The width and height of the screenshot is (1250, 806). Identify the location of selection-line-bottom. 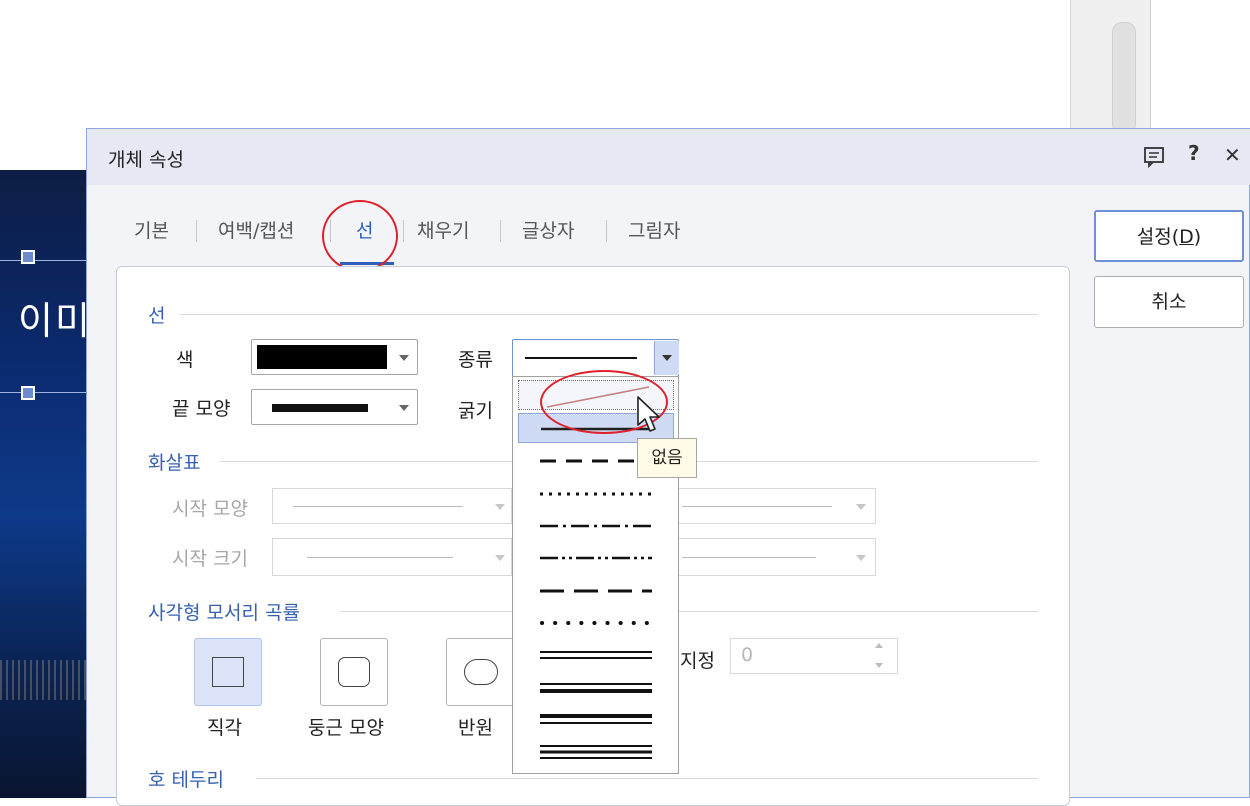
(43, 392).